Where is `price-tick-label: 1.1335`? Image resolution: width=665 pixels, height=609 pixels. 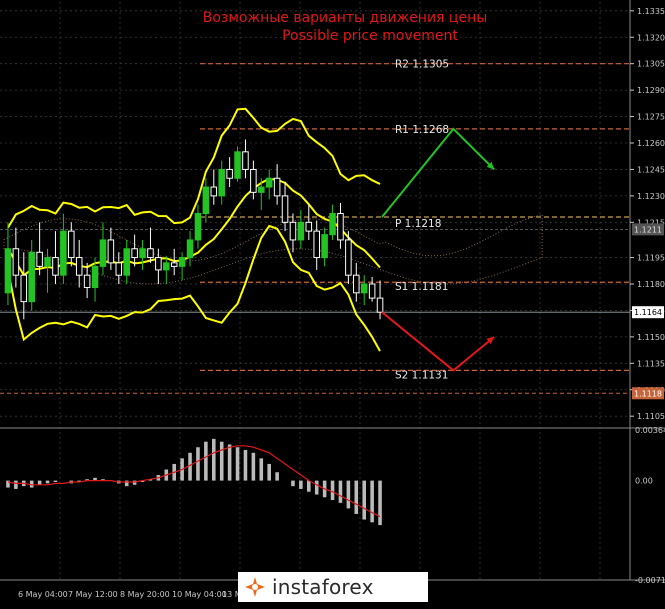 price-tick-label: 1.1335 is located at coordinates (651, 11).